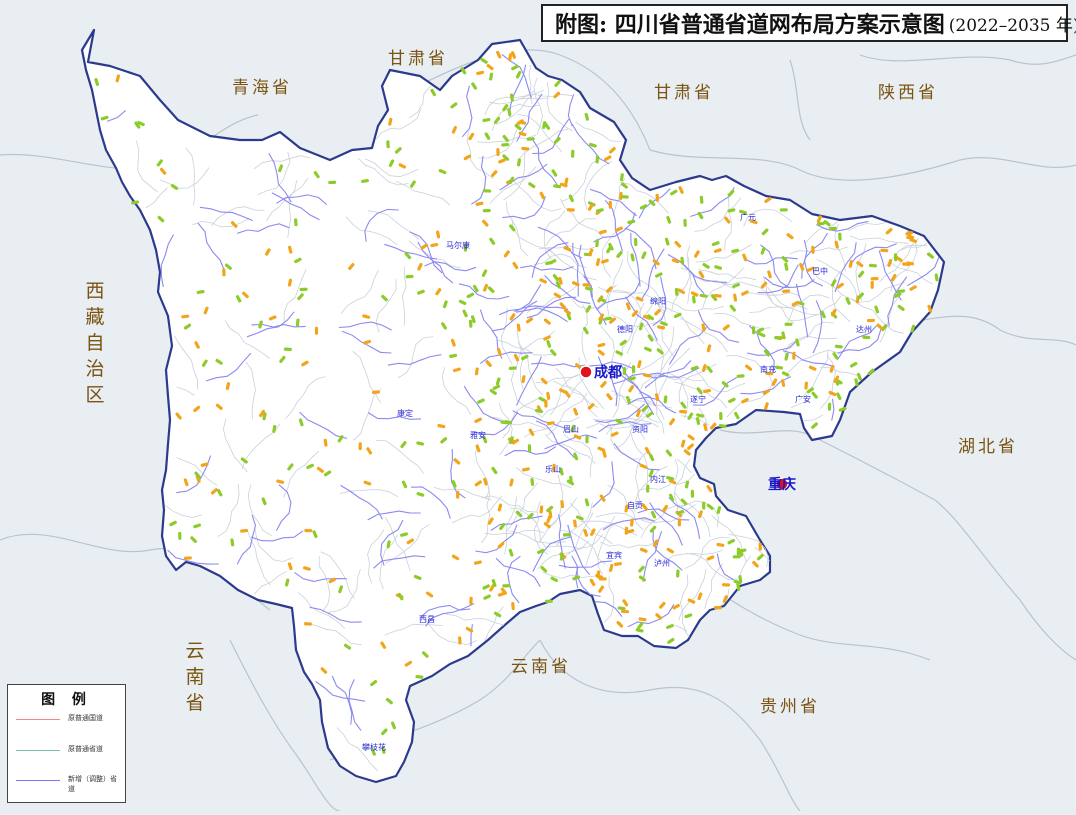 This screenshot has height=815, width=1076. Describe the element at coordinates (614, 555) in the screenshot. I see `city-label-yibin: 宜宾` at that location.